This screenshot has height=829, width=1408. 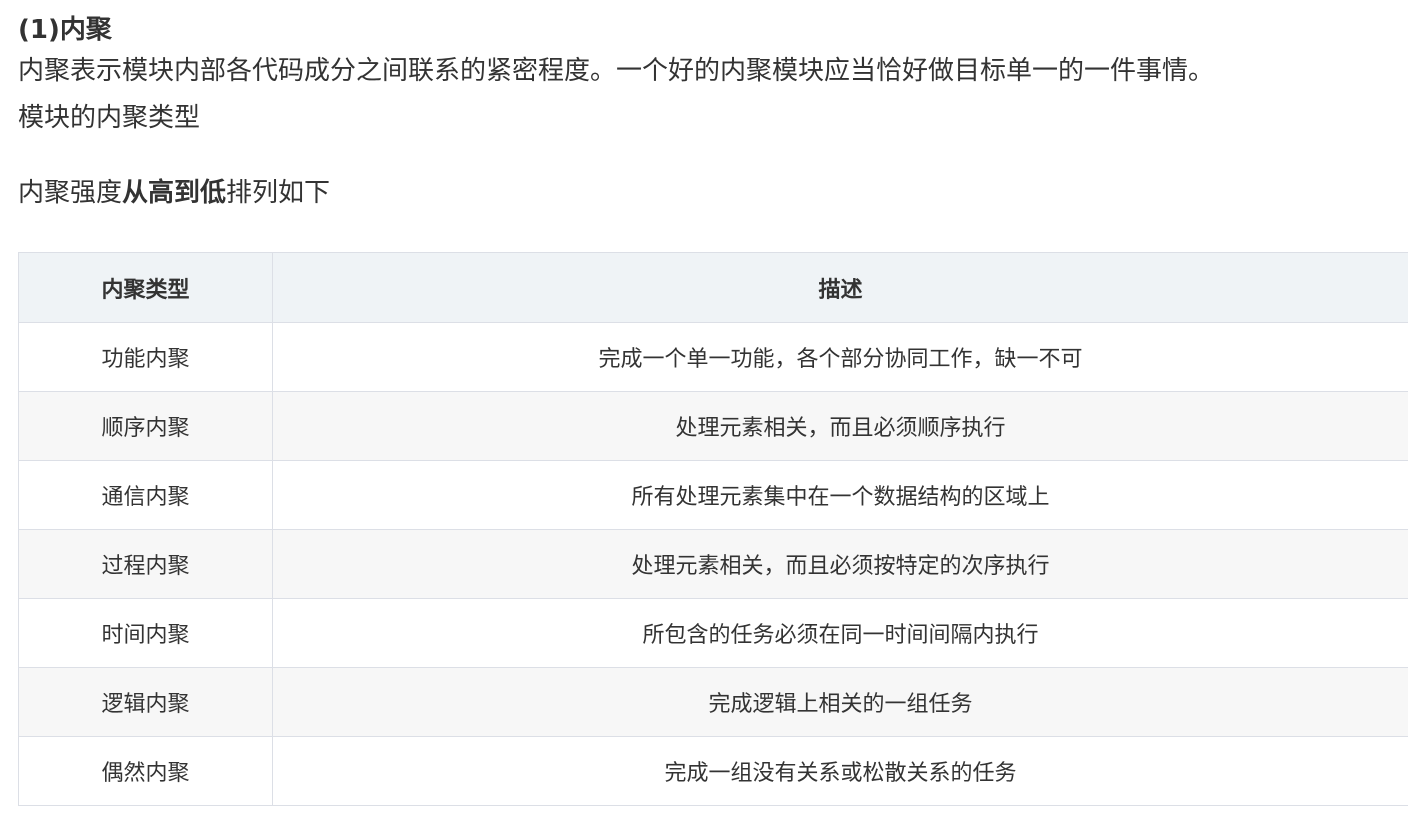 What do you see at coordinates (145, 702) in the screenshot?
I see `cohesion-type-cell: 逻辑内聚` at bounding box center [145, 702].